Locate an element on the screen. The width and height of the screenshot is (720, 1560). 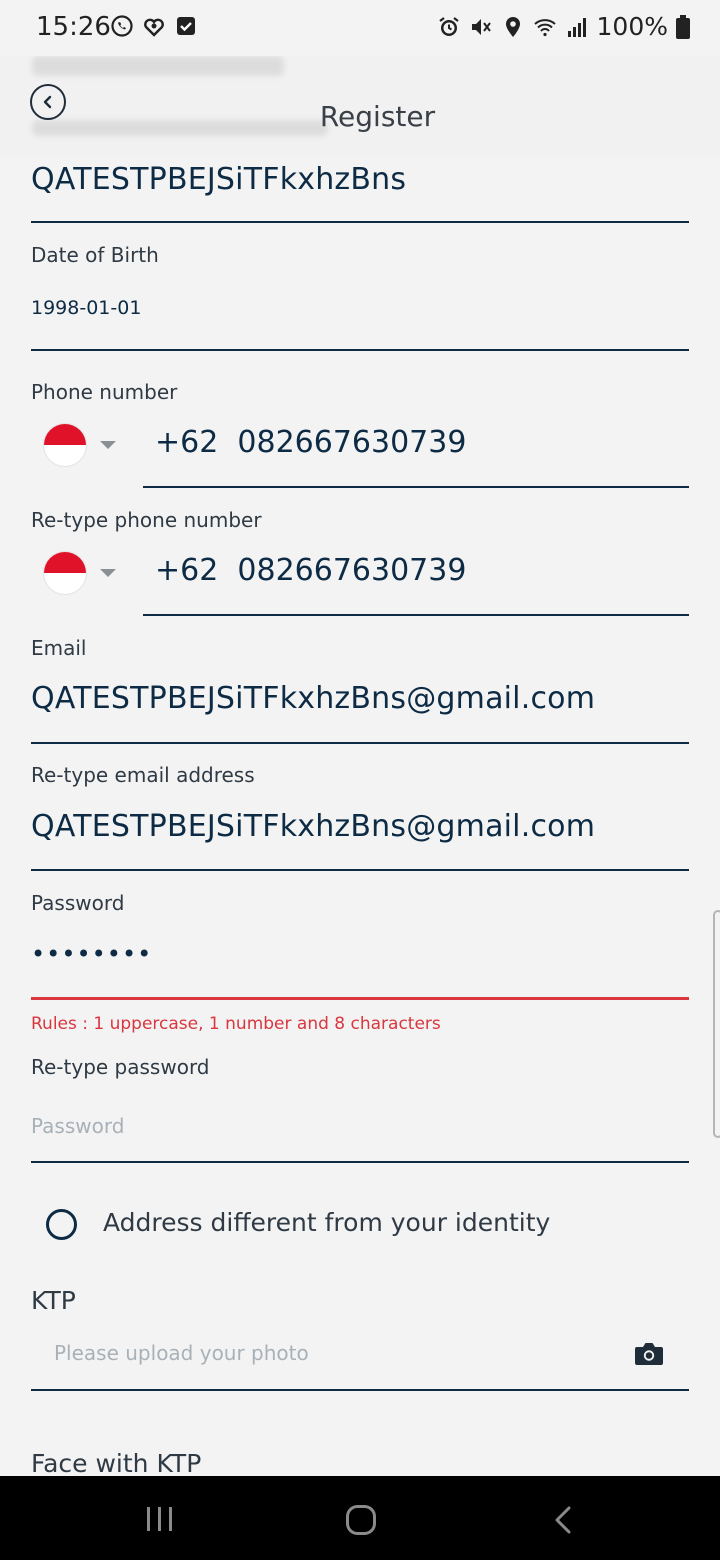
ktp-upload-field: Please upload your photo is located at coordinates (181, 1353).